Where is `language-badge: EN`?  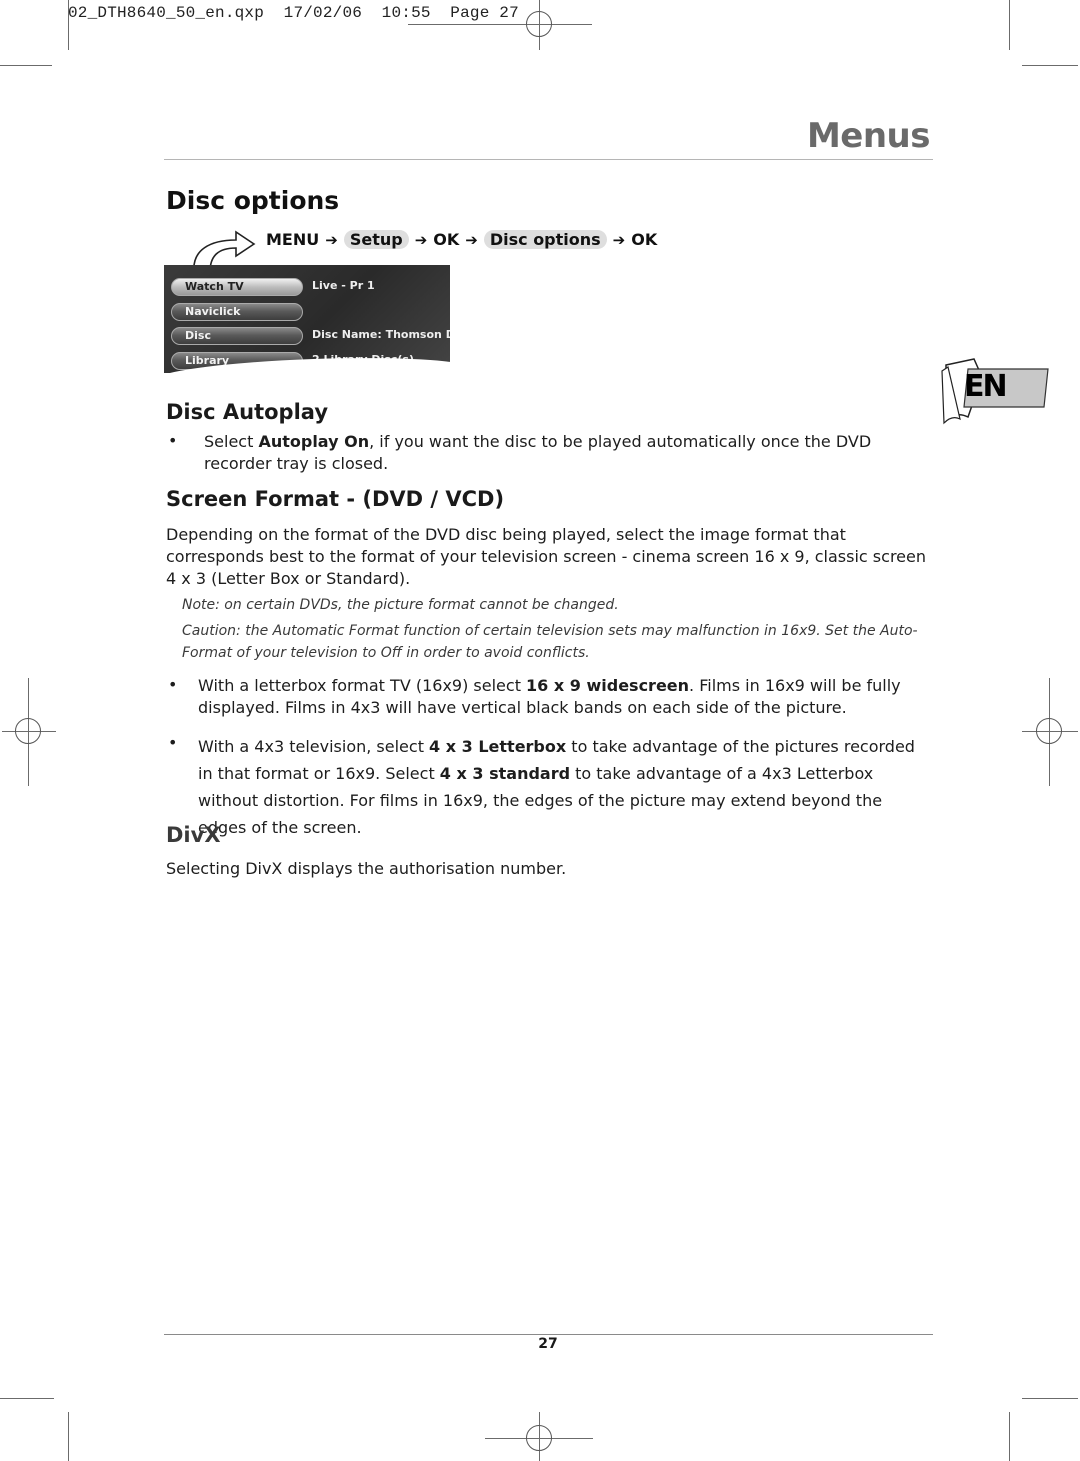 language-badge: EN is located at coordinates (994, 390).